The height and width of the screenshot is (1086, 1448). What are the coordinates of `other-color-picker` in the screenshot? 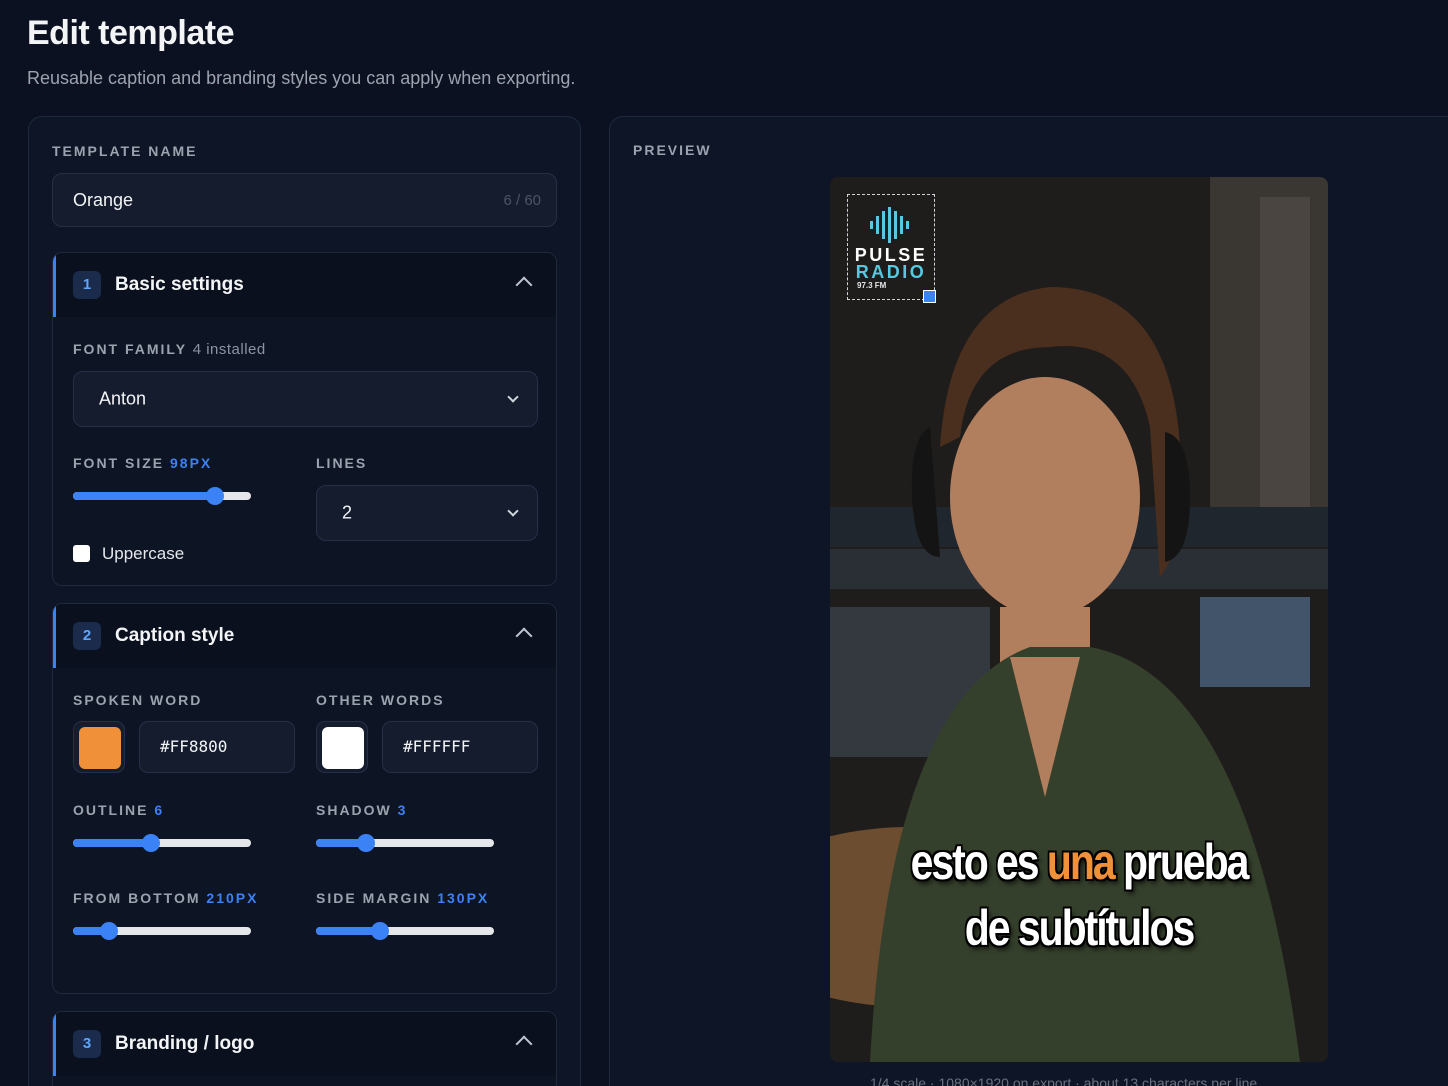 It's located at (342, 747).